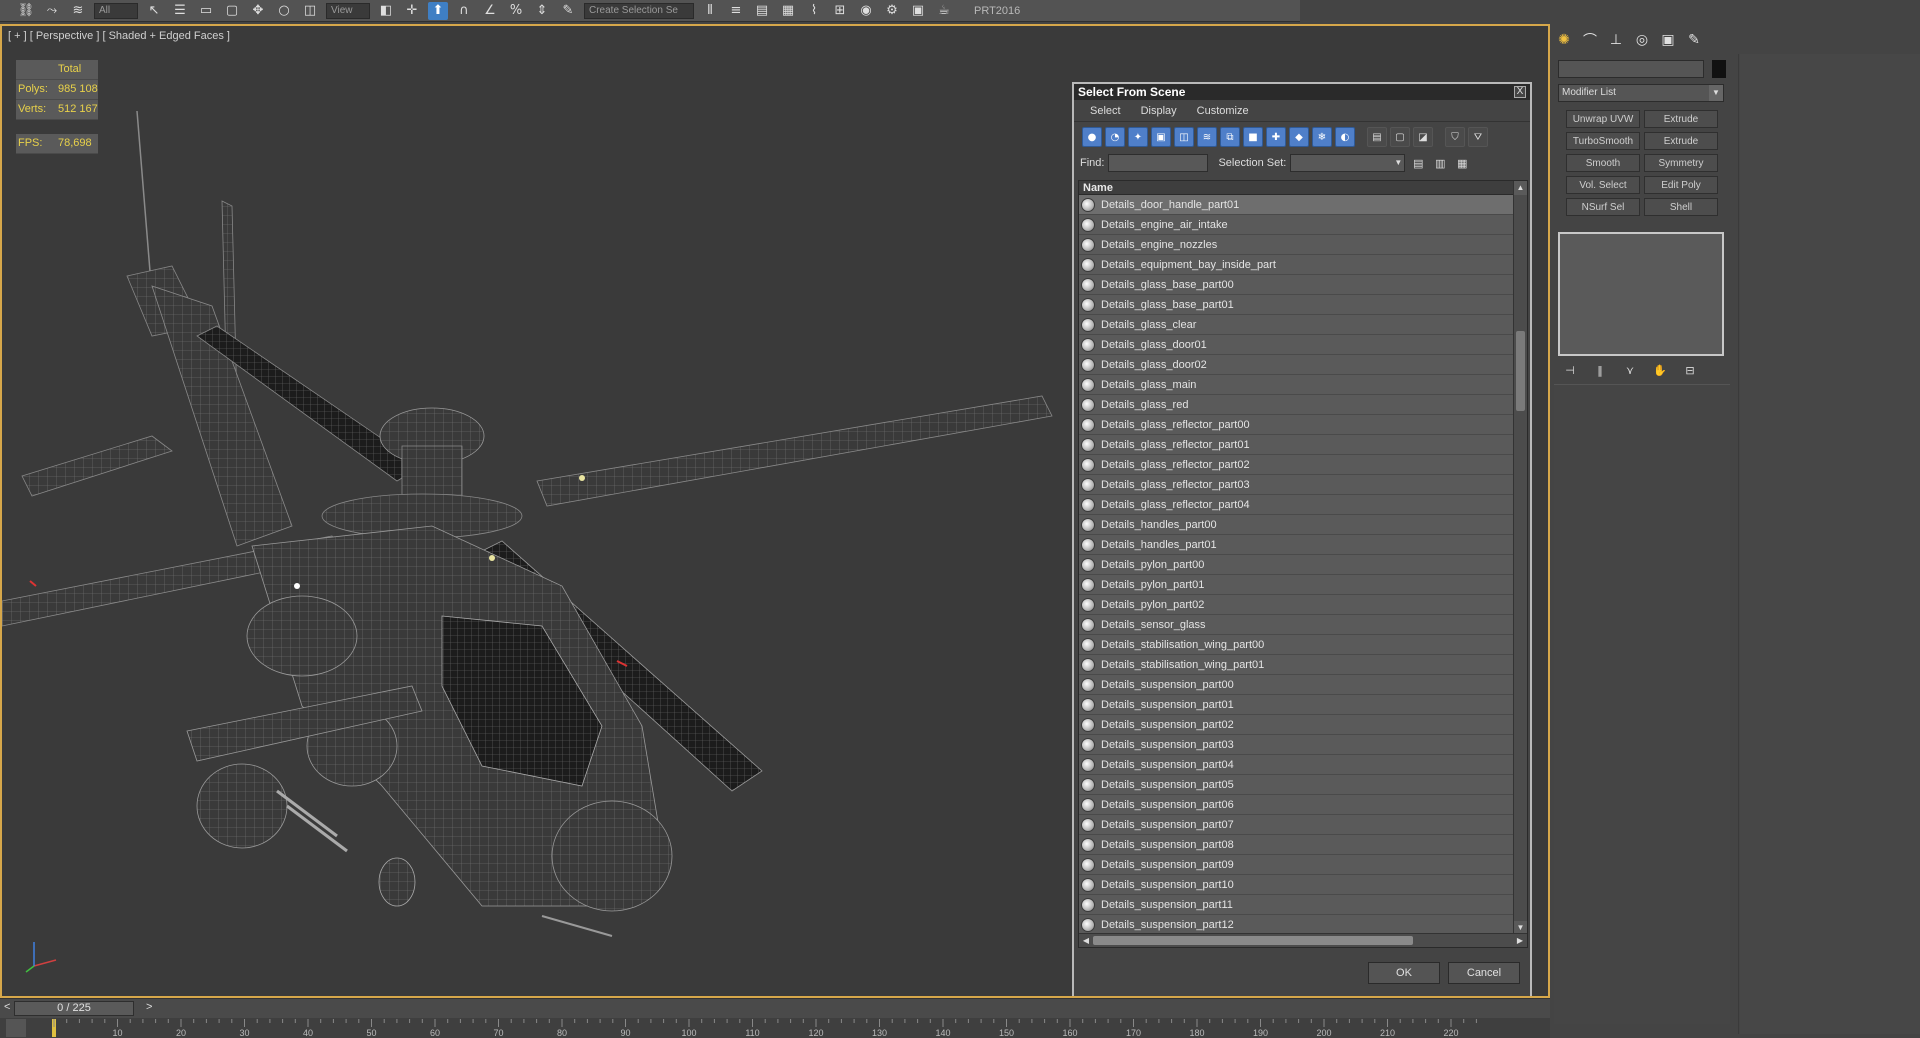 This screenshot has width=1920, height=1038. Describe the element at coordinates (1296, 825) in the screenshot. I see `list-item: Details_suspension_part07` at that location.